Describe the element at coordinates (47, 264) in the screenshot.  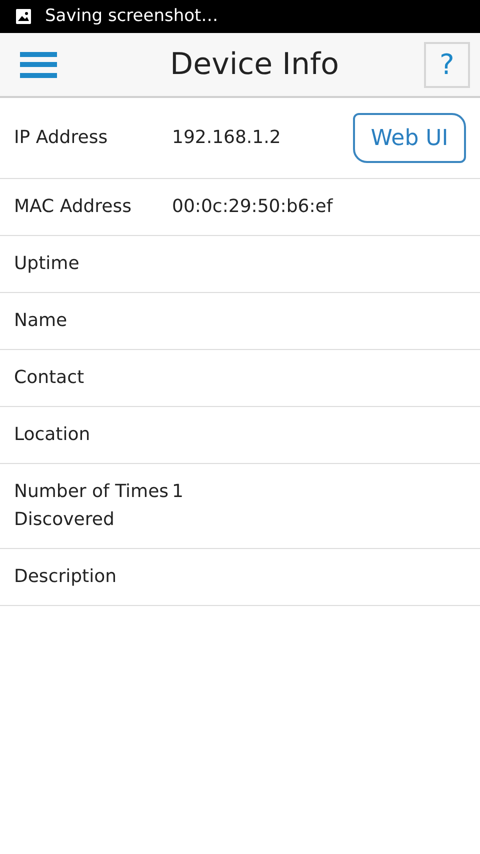
I see `field-label: Uptime` at that location.